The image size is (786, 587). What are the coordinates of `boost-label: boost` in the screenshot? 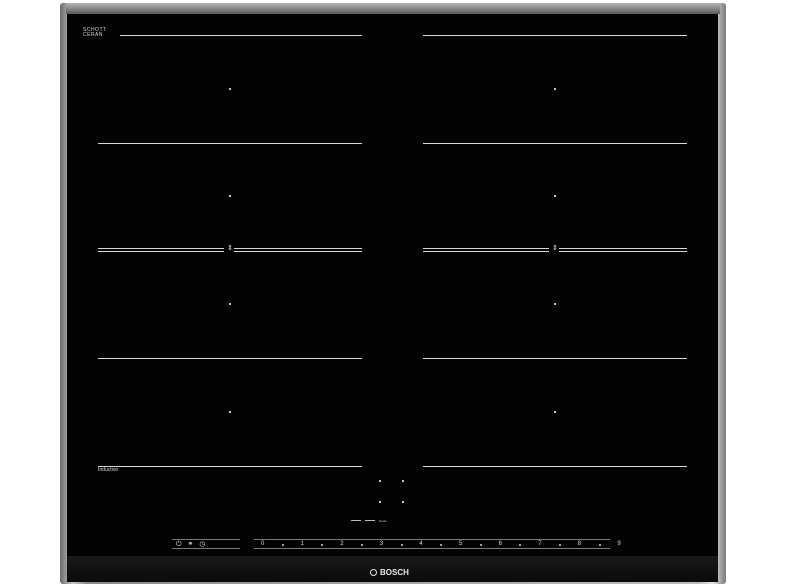 It's located at (383, 520).